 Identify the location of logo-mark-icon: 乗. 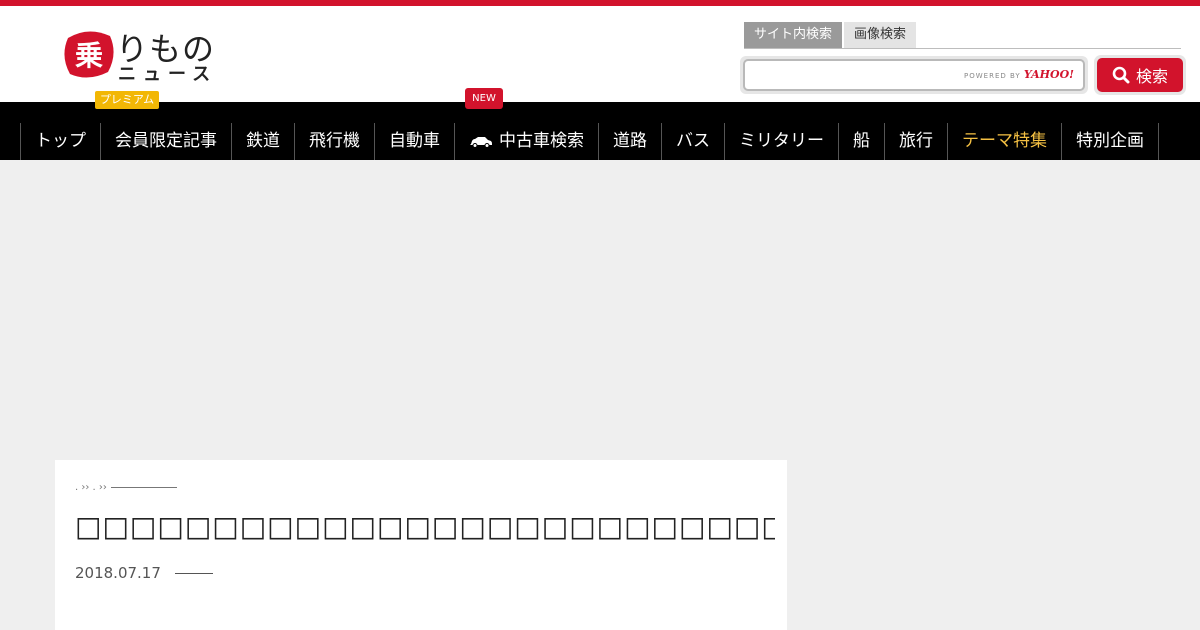
(89, 54).